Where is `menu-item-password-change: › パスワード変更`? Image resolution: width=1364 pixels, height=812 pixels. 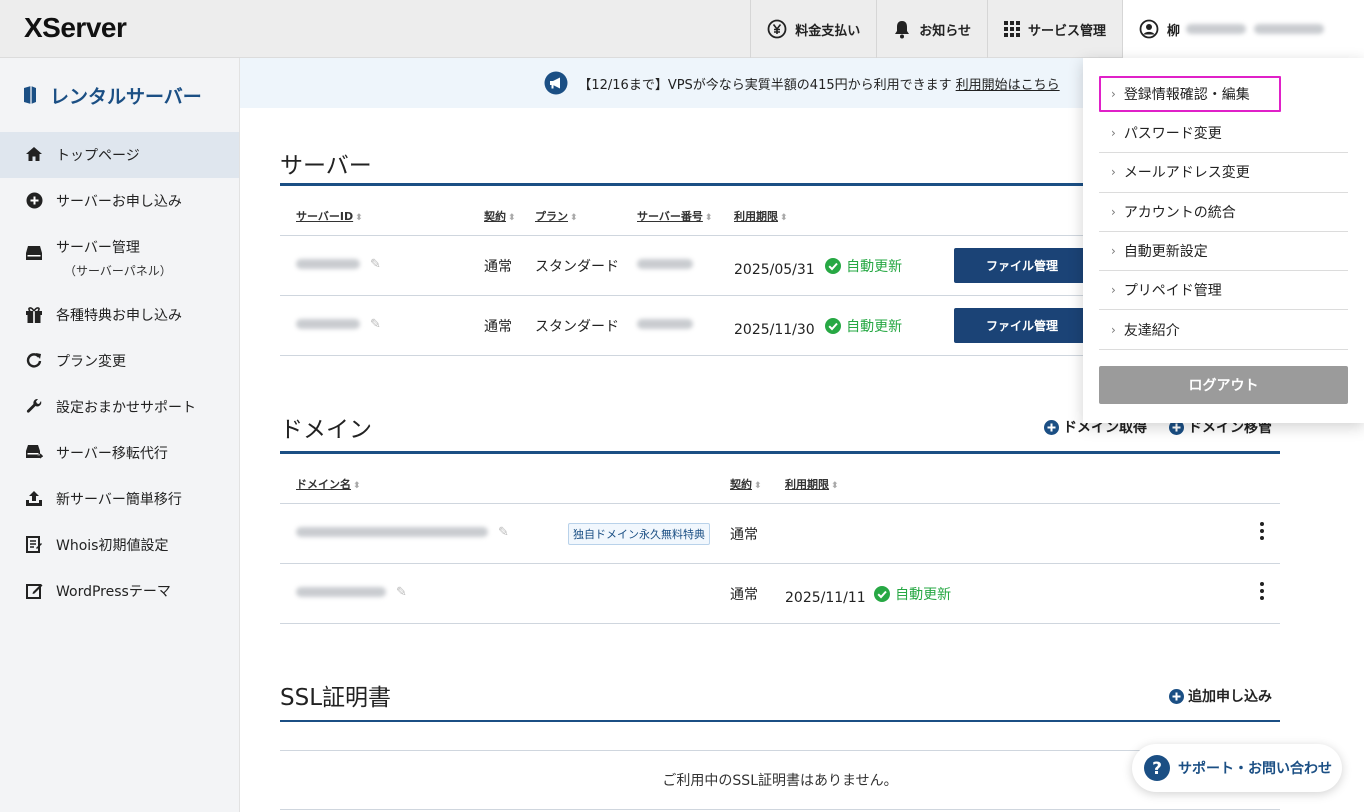
menu-item-password-change: › パスワード変更 is located at coordinates (1223, 134).